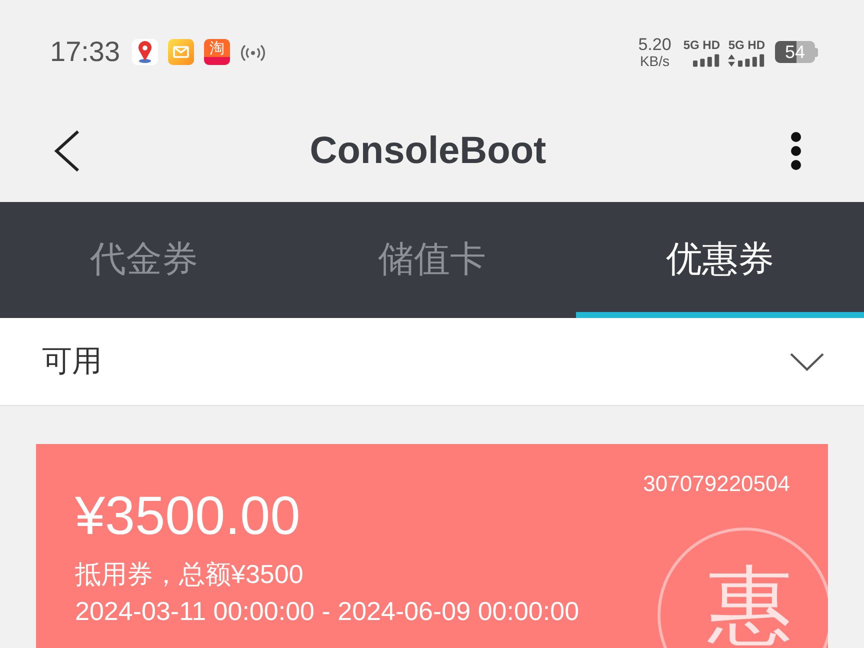  What do you see at coordinates (428, 151) in the screenshot?
I see `screen-title: ConsoleBoot` at bounding box center [428, 151].